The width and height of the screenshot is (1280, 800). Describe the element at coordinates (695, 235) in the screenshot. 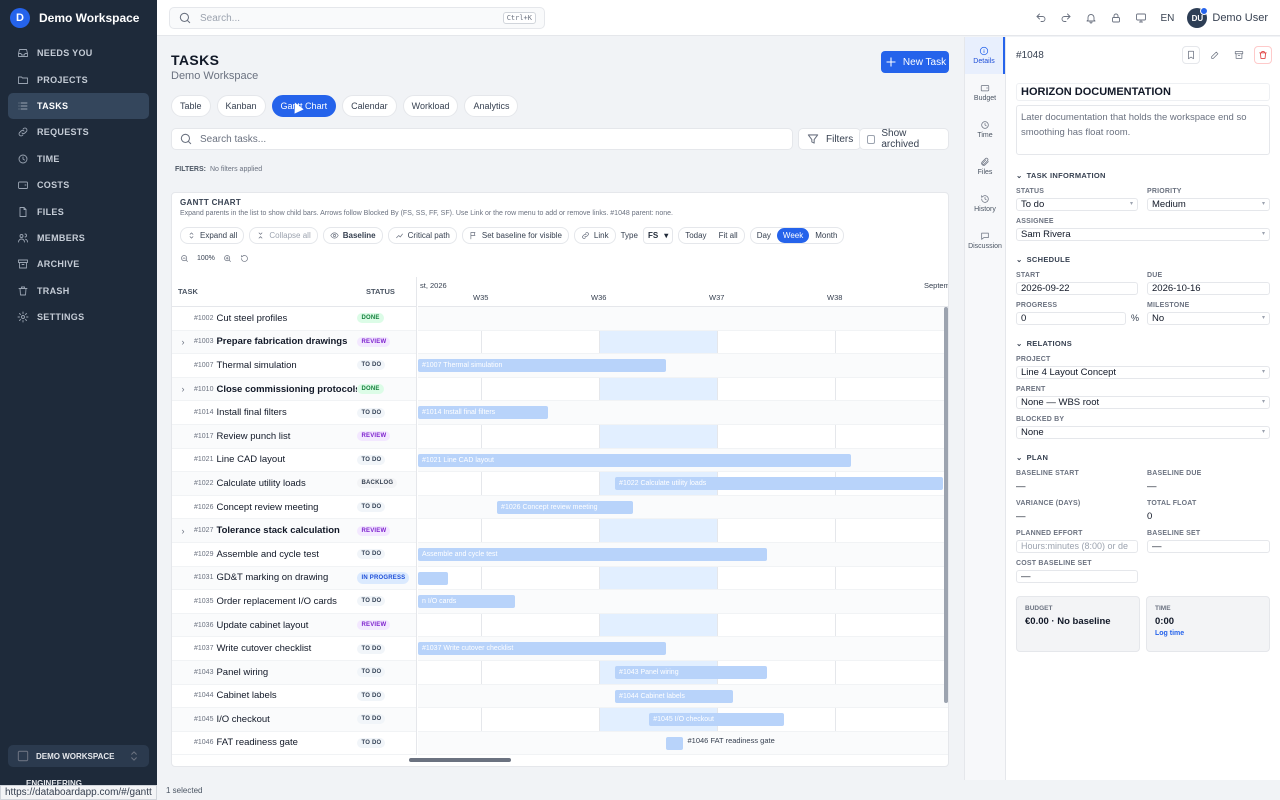

I see `today-button: Today` at that location.